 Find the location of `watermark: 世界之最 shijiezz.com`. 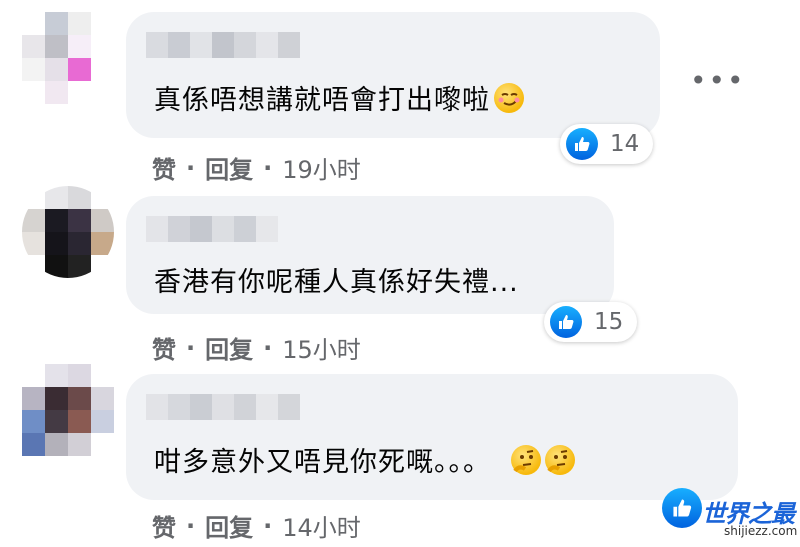

watermark: 世界之最 shijiezz.com is located at coordinates (730, 516).